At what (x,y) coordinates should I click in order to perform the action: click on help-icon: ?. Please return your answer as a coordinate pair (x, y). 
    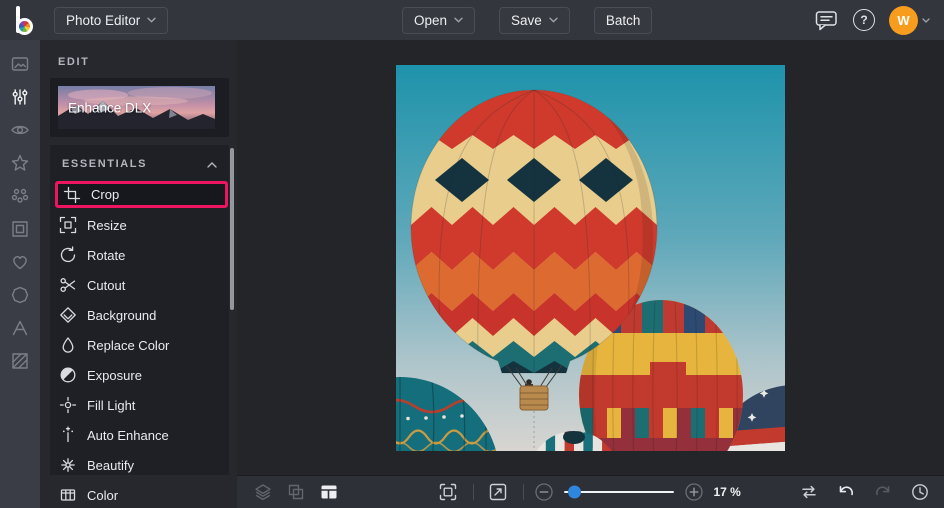
    Looking at the image, I should click on (864, 20).